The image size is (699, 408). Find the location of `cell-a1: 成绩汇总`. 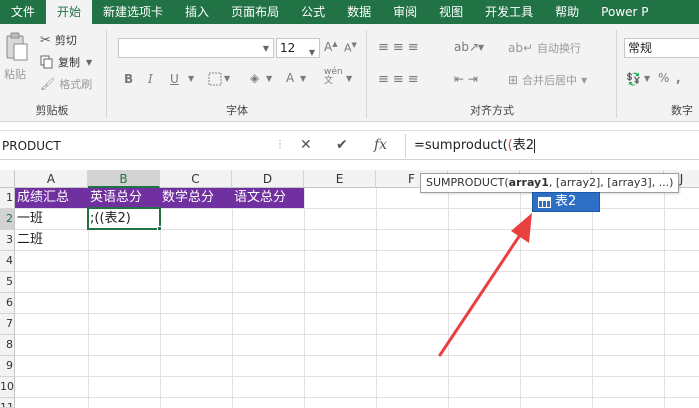

cell-a1: 成绩汇总 is located at coordinates (51, 198).